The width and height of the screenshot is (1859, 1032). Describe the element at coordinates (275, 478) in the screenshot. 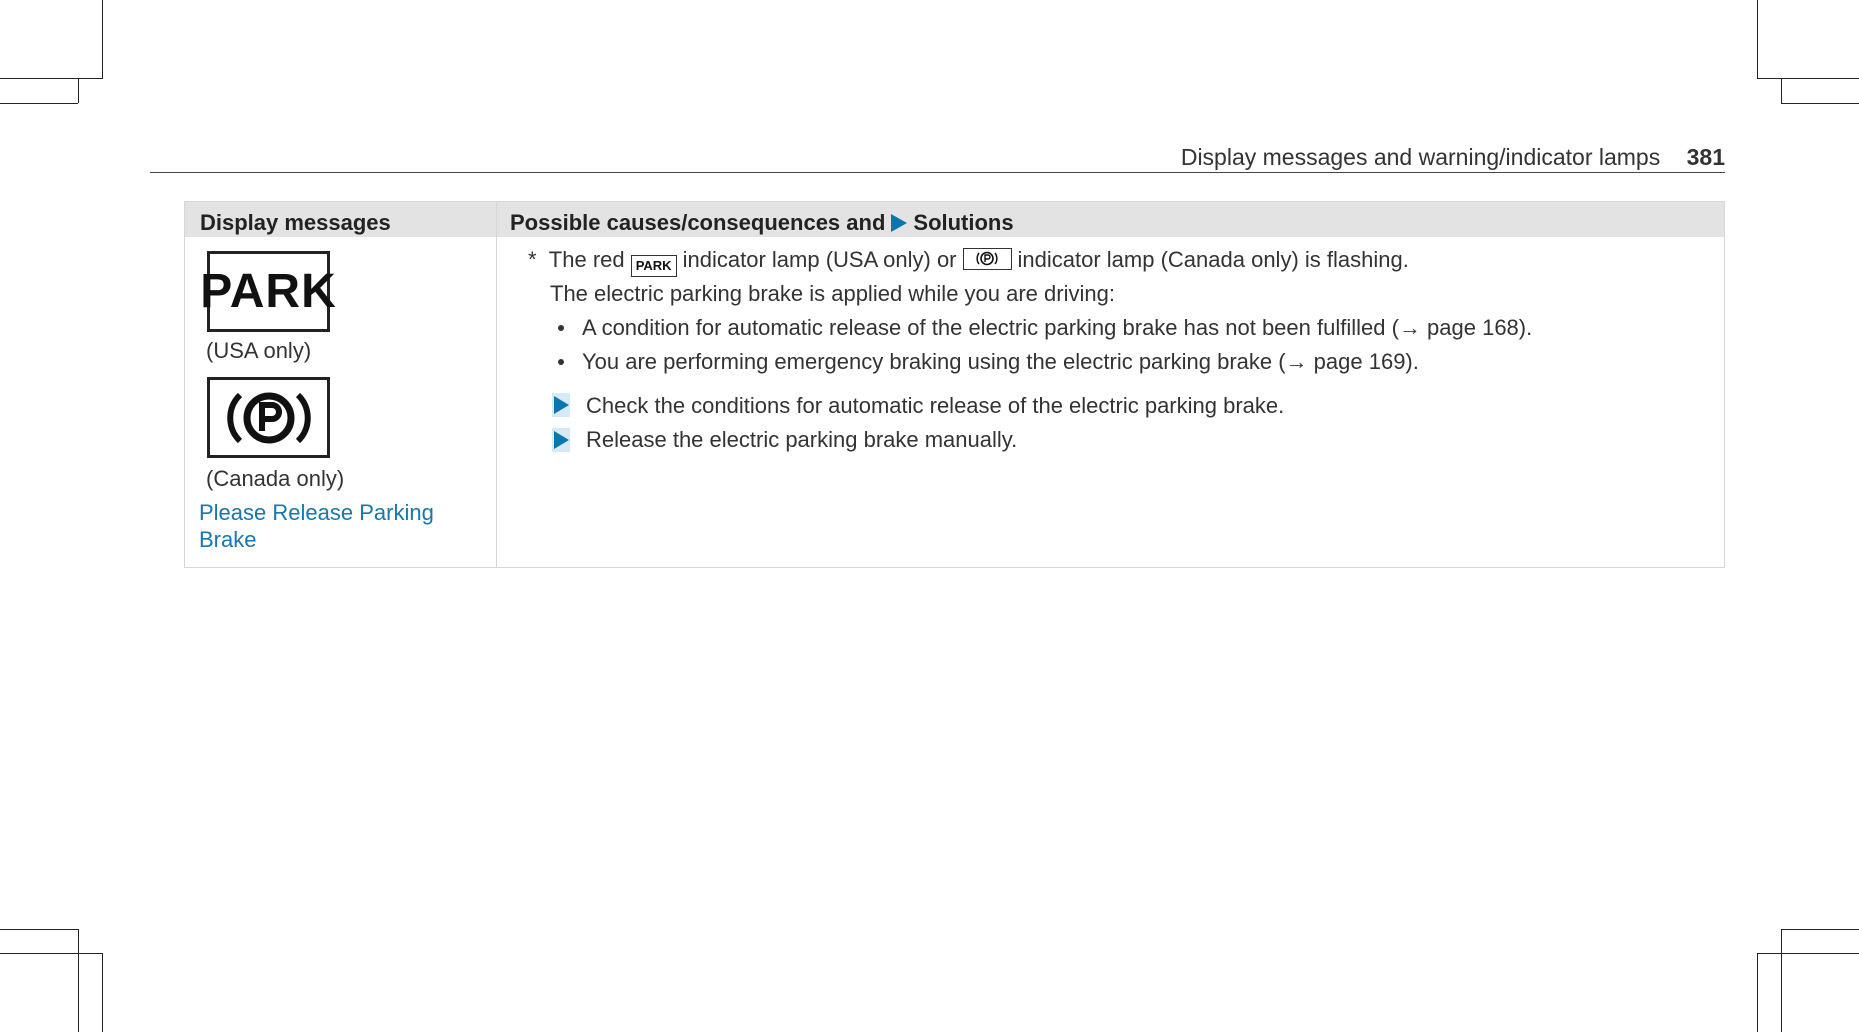

I see `canada-only-caption: (Canada only)` at that location.